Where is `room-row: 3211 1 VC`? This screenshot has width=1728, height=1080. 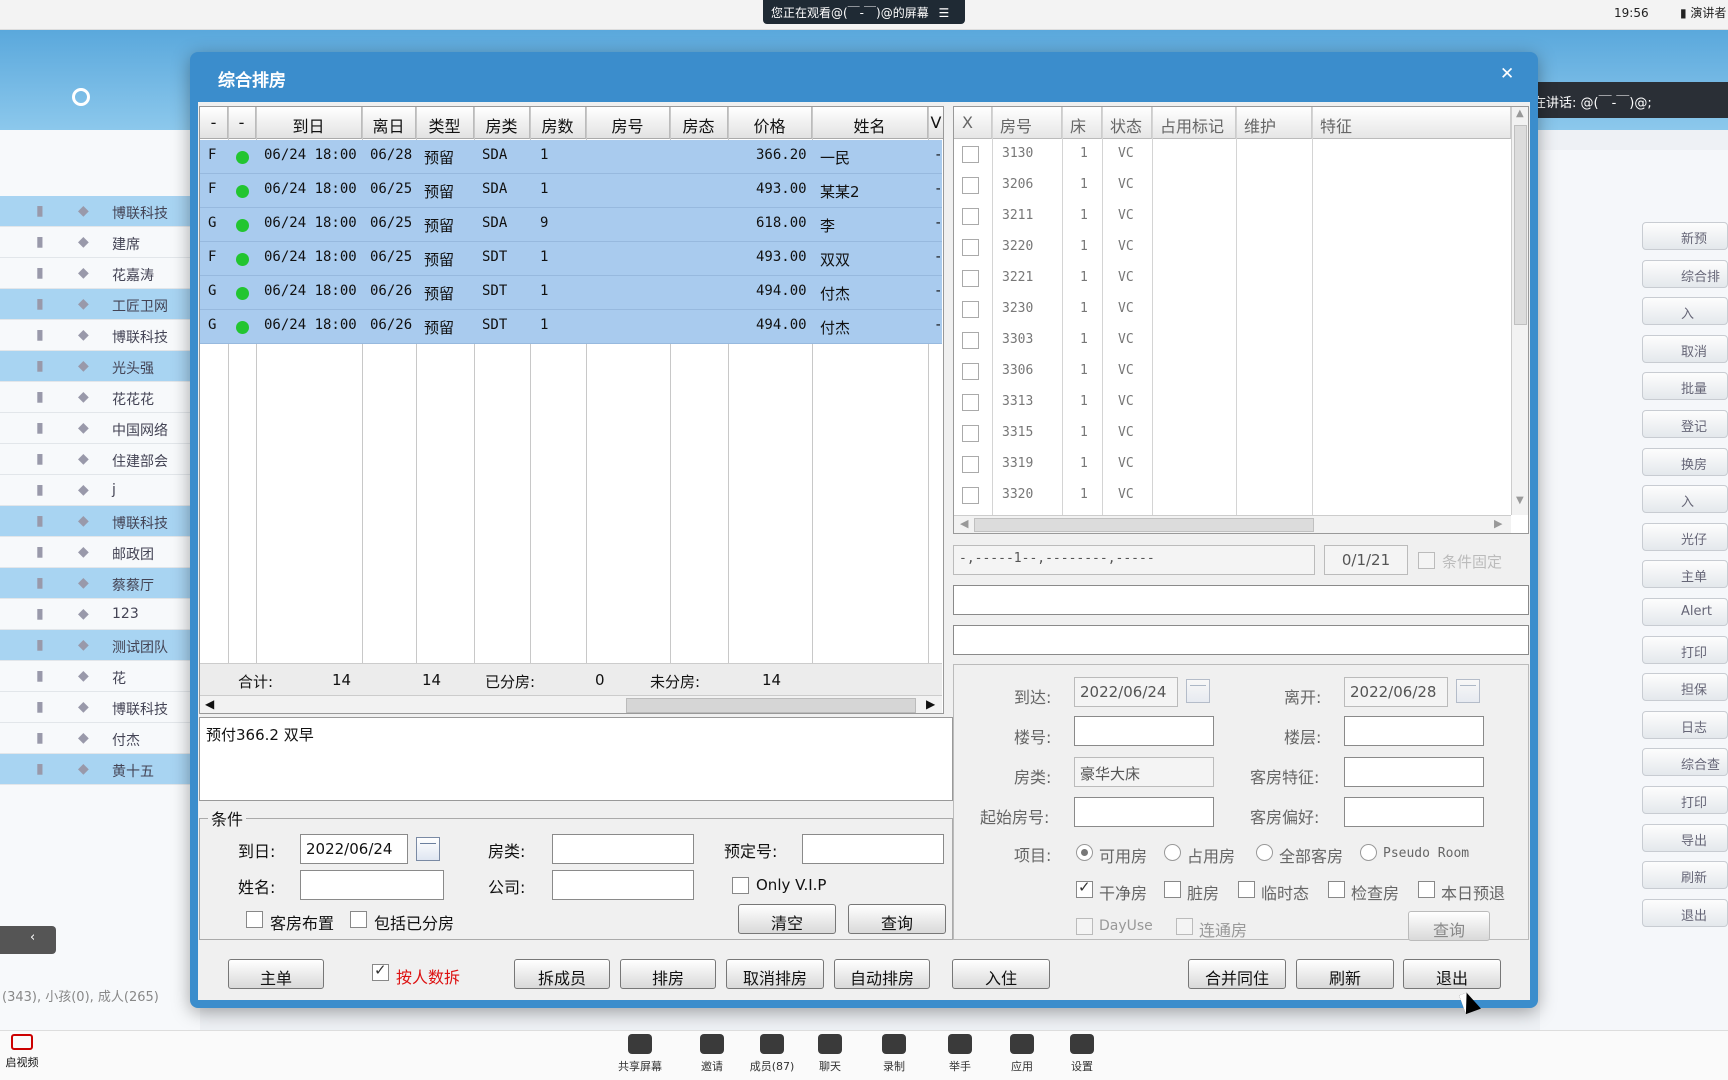
room-row: 3211 1 VC is located at coordinates (1232, 216).